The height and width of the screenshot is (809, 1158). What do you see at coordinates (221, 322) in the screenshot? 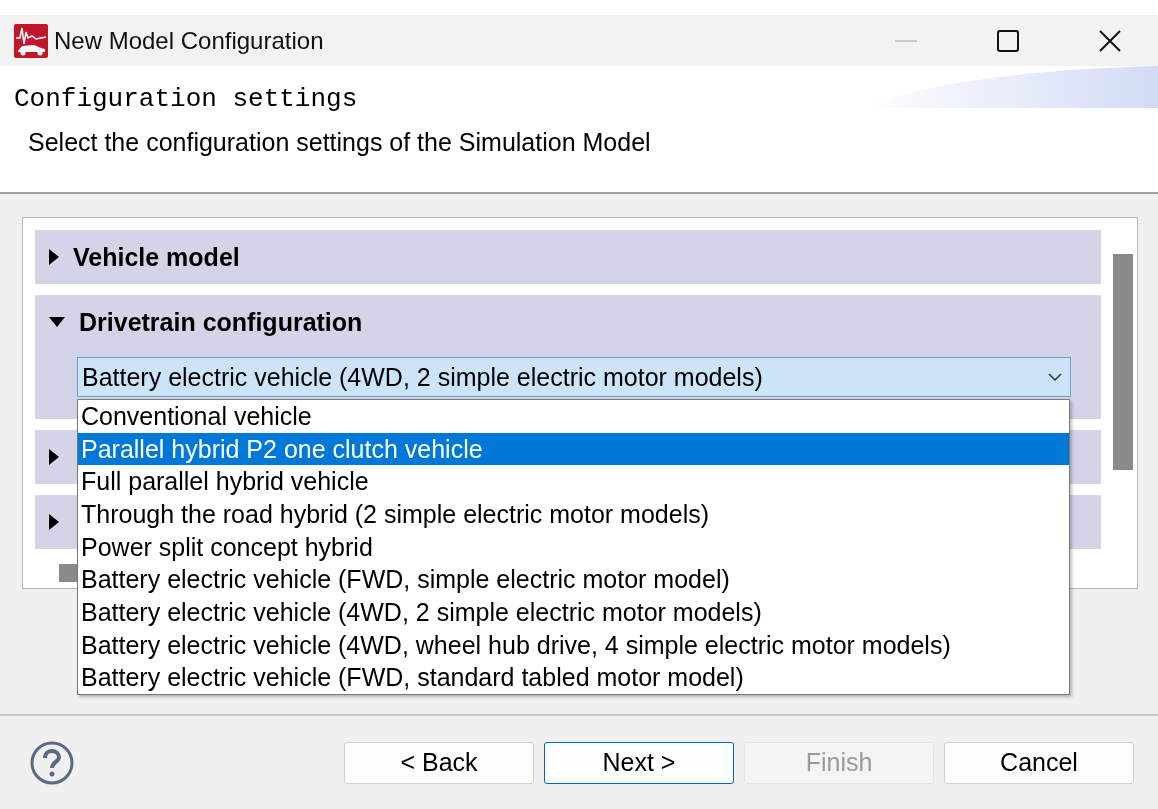
I see `section-title: Drivetrain configuration` at bounding box center [221, 322].